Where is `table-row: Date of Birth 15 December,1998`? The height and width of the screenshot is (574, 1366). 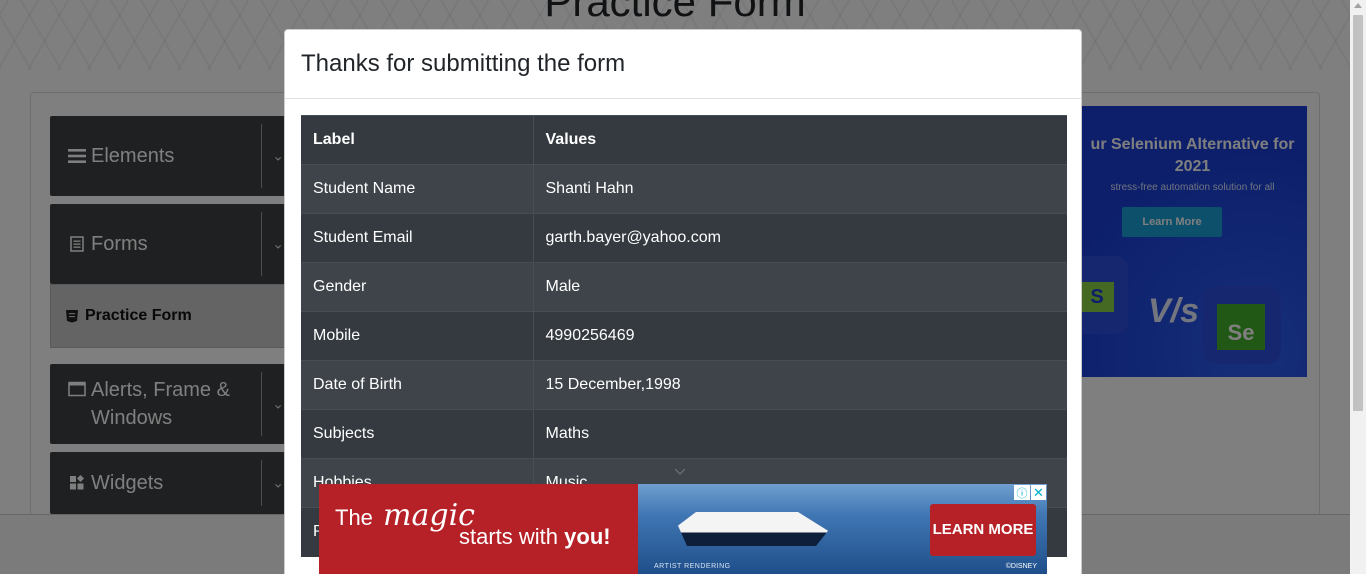 table-row: Date of Birth 15 December,1998 is located at coordinates (684, 385).